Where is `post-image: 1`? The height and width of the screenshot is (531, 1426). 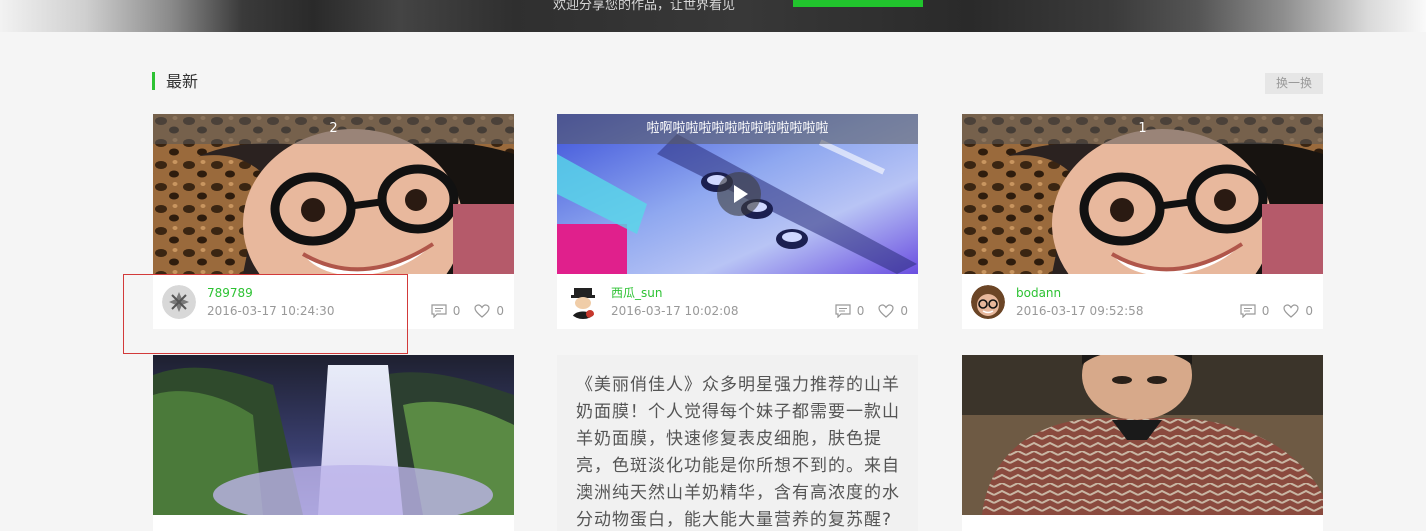
post-image: 1 is located at coordinates (1142, 194).